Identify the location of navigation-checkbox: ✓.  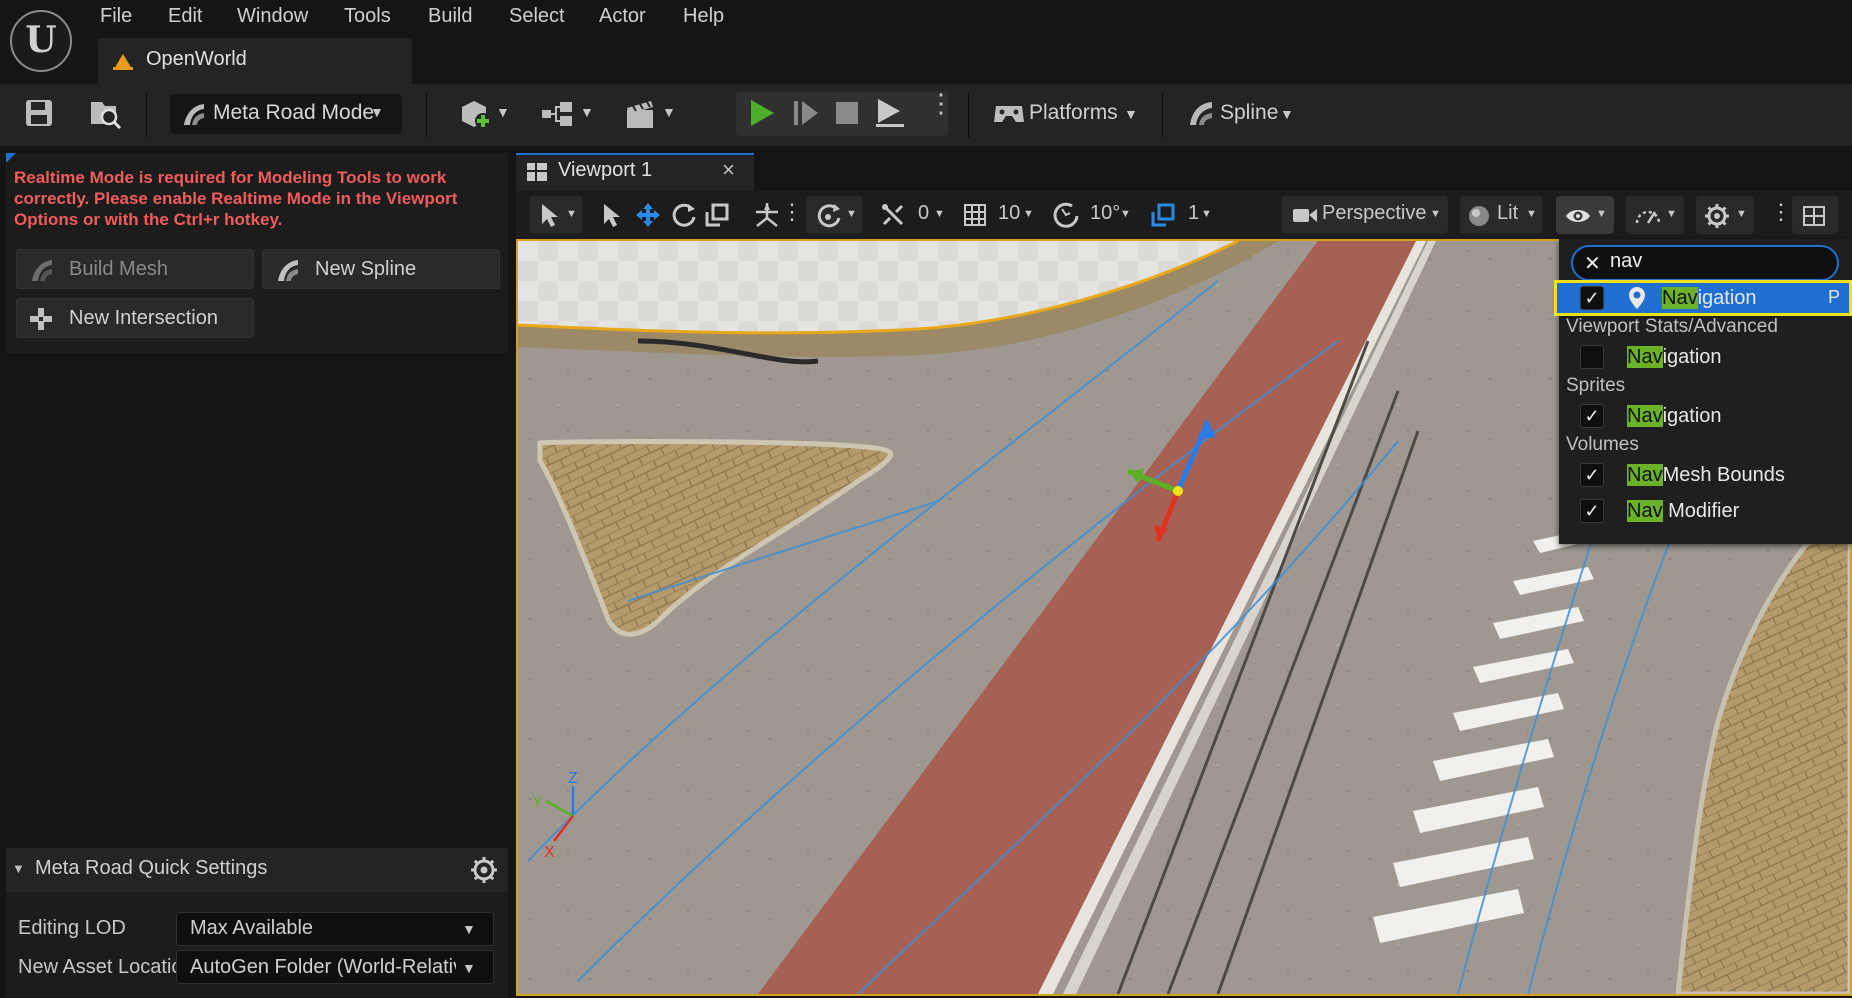
(1592, 298).